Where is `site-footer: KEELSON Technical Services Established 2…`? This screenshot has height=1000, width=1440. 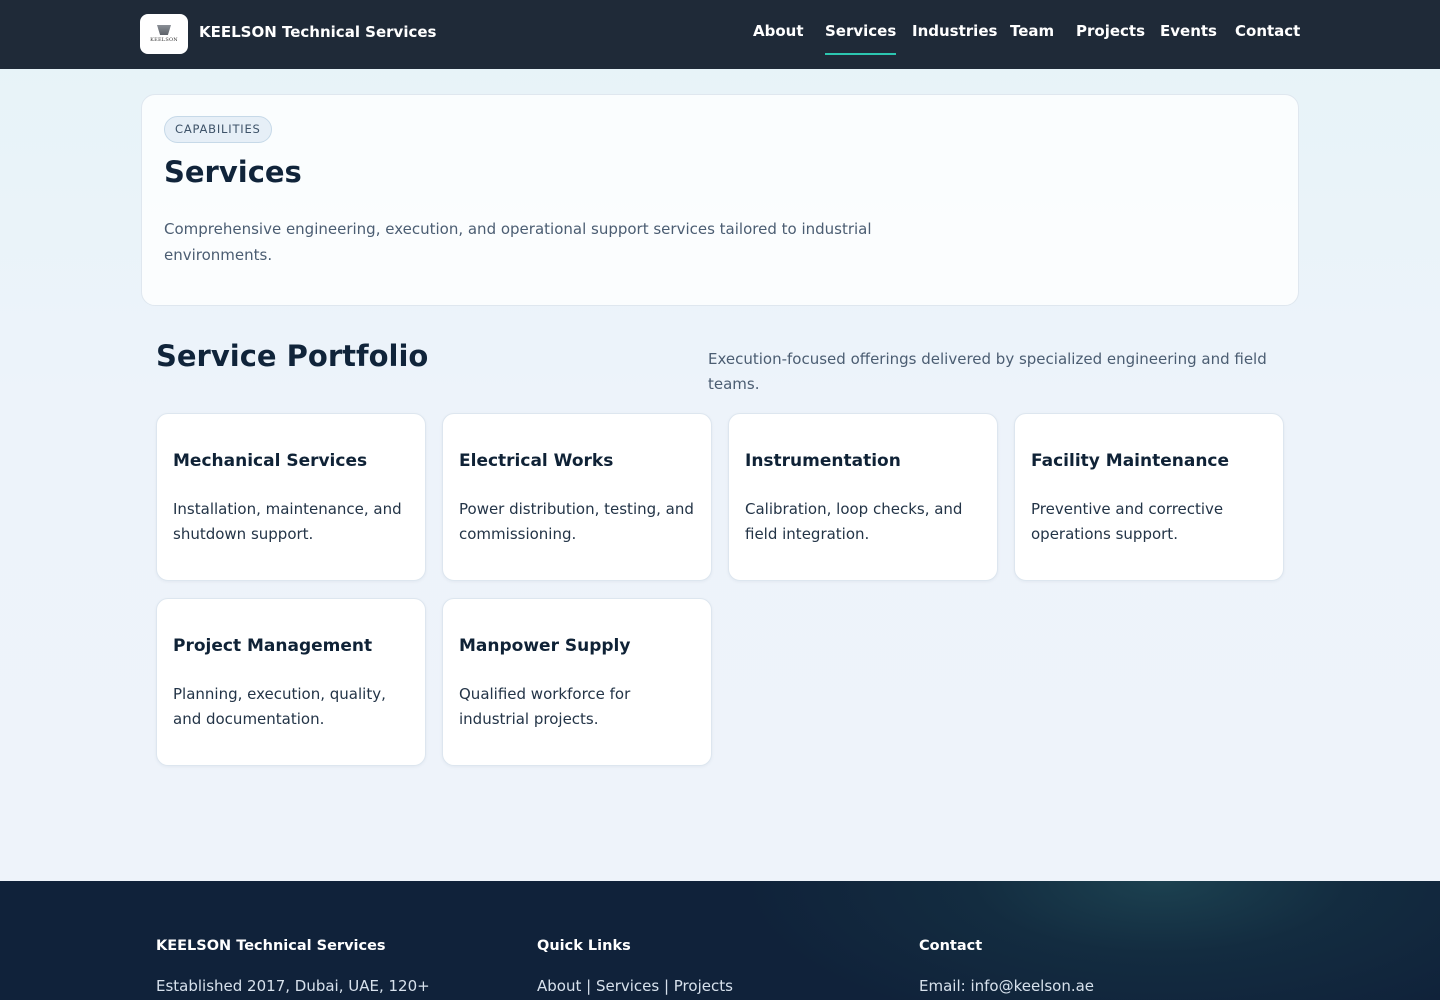 site-footer: KEELSON Technical Services Established 2… is located at coordinates (720, 940).